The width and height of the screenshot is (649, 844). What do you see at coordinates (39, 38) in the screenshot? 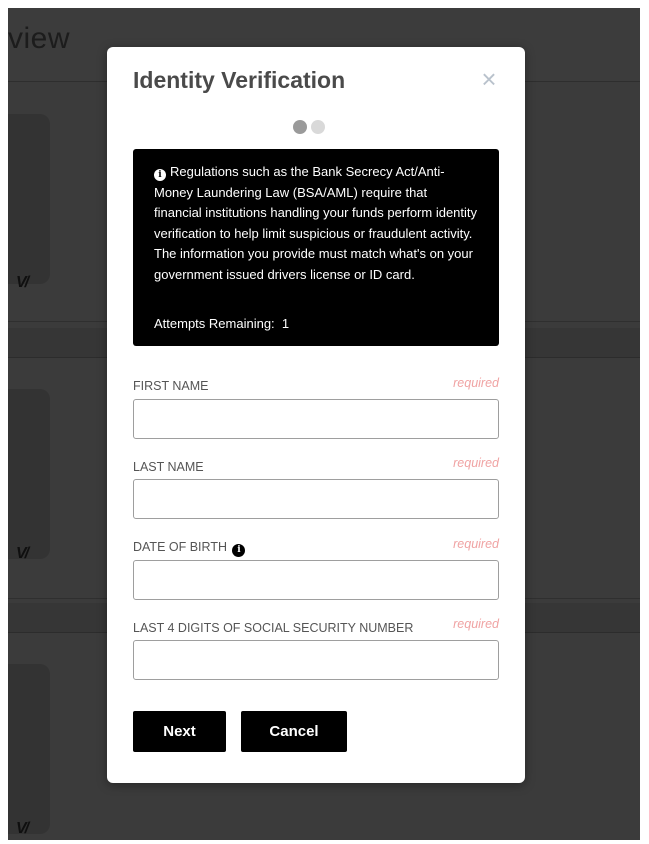
I see `background-page-title: view` at bounding box center [39, 38].